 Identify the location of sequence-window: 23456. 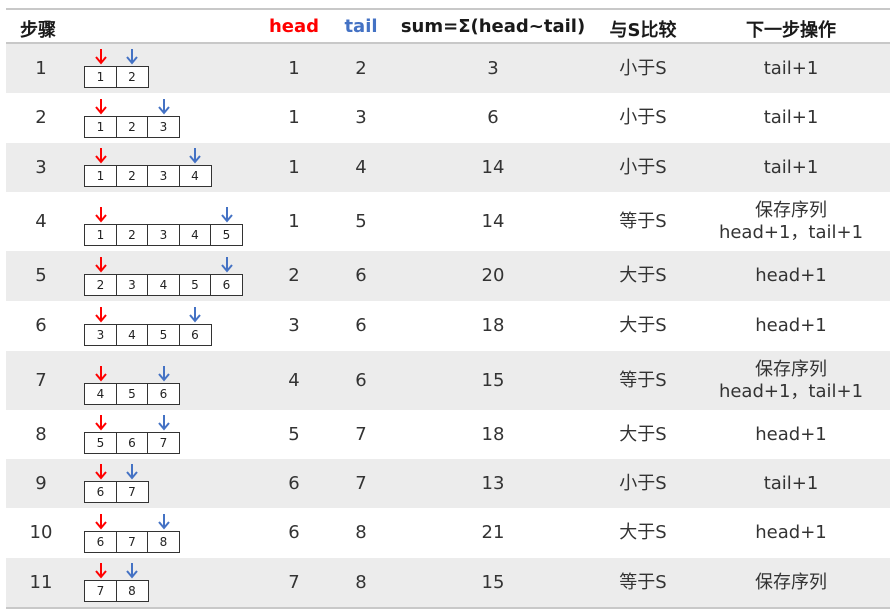
(174, 276).